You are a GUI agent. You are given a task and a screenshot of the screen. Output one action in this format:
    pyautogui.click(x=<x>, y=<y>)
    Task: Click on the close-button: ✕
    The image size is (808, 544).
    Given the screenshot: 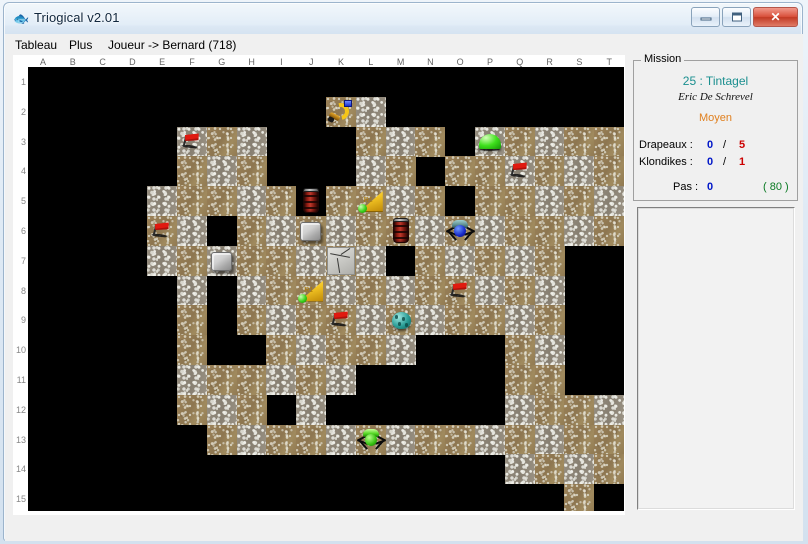 What is the action you would take?
    pyautogui.click(x=775, y=17)
    